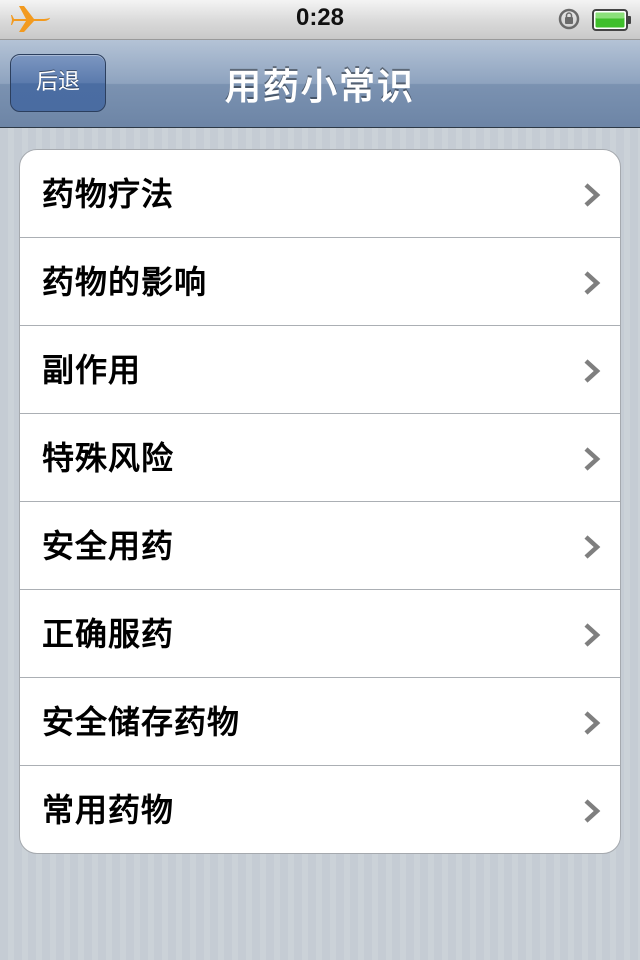 The image size is (640, 960). I want to click on battery-icon, so click(611, 20).